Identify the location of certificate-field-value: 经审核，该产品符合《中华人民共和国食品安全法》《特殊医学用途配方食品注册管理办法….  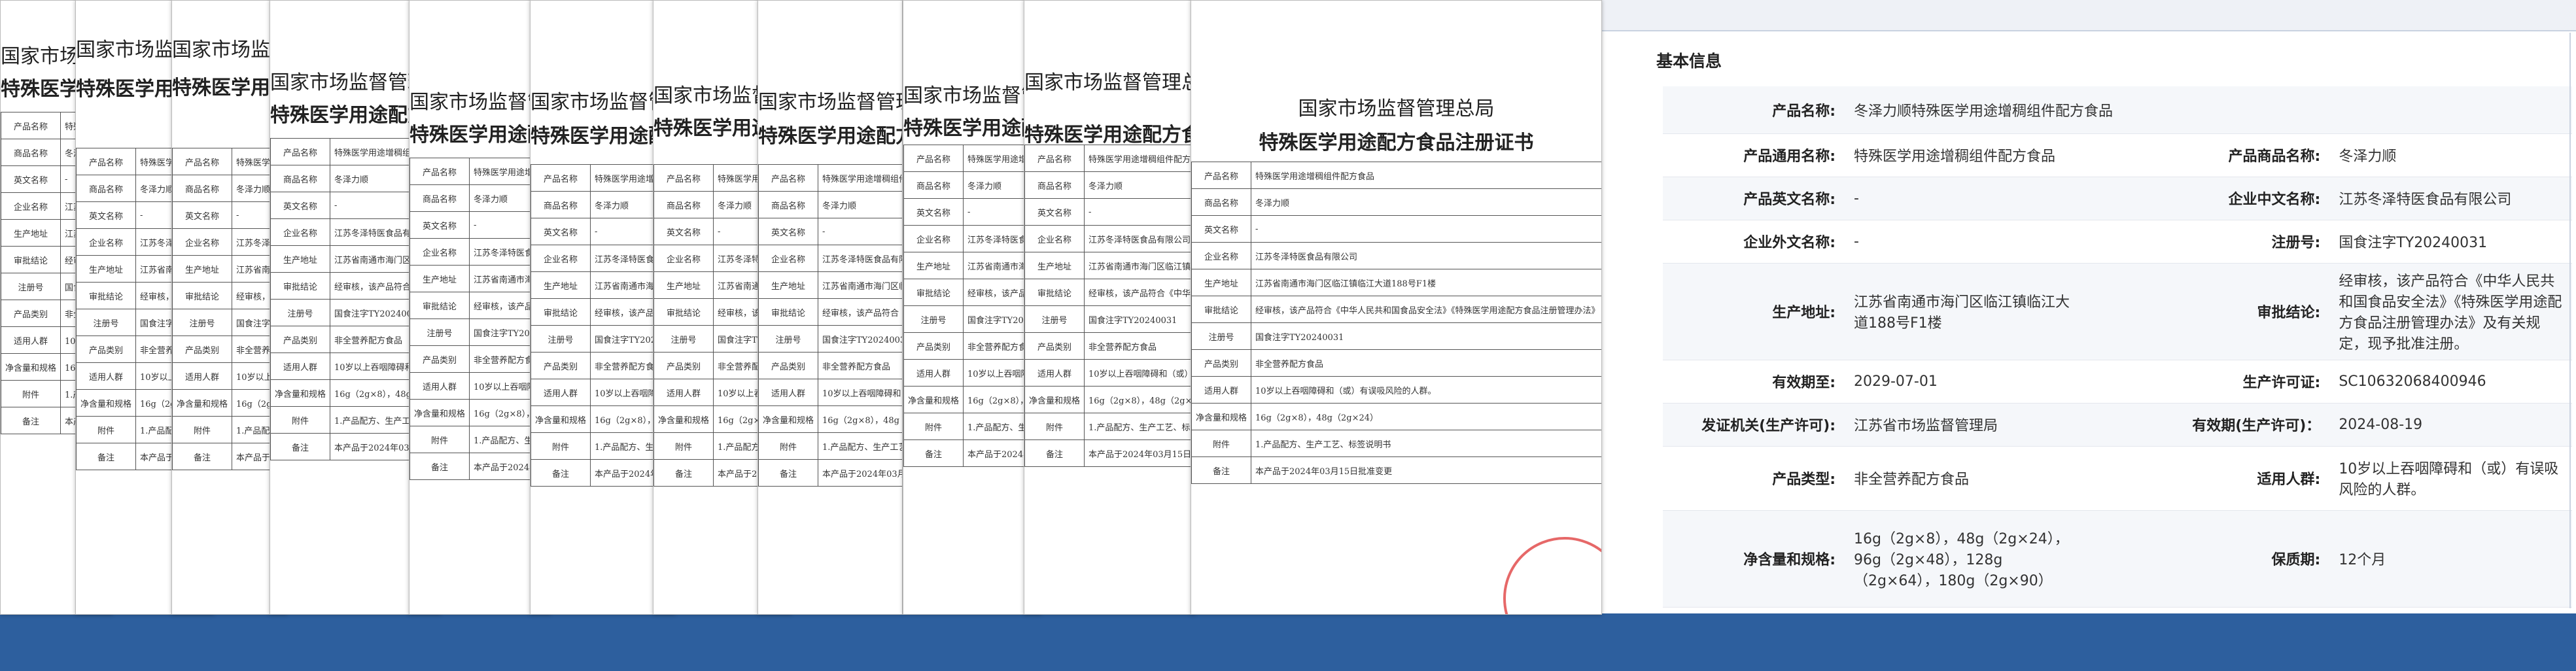
(860, 312).